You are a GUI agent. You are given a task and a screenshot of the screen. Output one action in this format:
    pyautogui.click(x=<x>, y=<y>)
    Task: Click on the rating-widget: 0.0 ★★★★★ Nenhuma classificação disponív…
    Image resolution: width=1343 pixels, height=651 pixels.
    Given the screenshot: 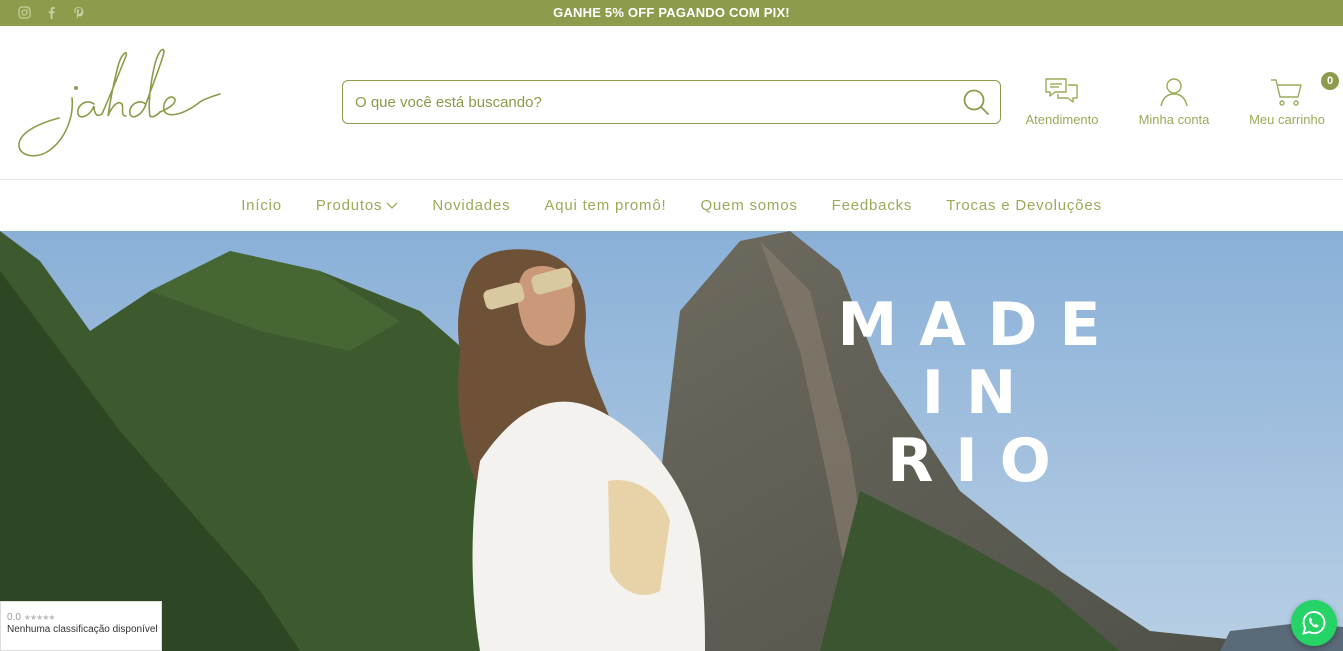 What is the action you would take?
    pyautogui.click(x=81, y=626)
    